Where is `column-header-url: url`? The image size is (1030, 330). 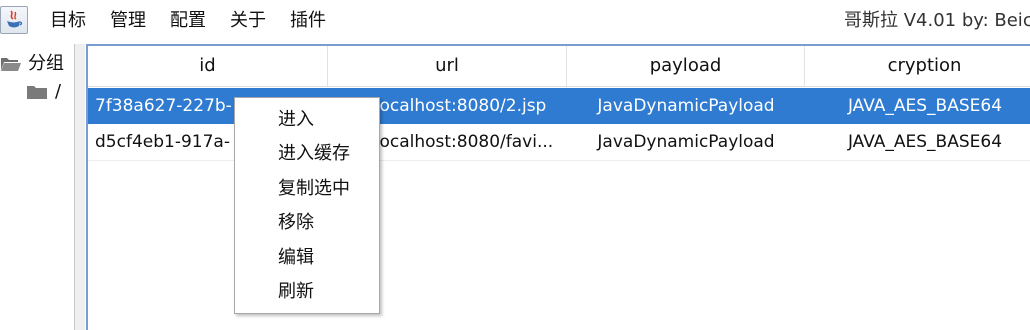
column-header-url: url is located at coordinates (447, 66).